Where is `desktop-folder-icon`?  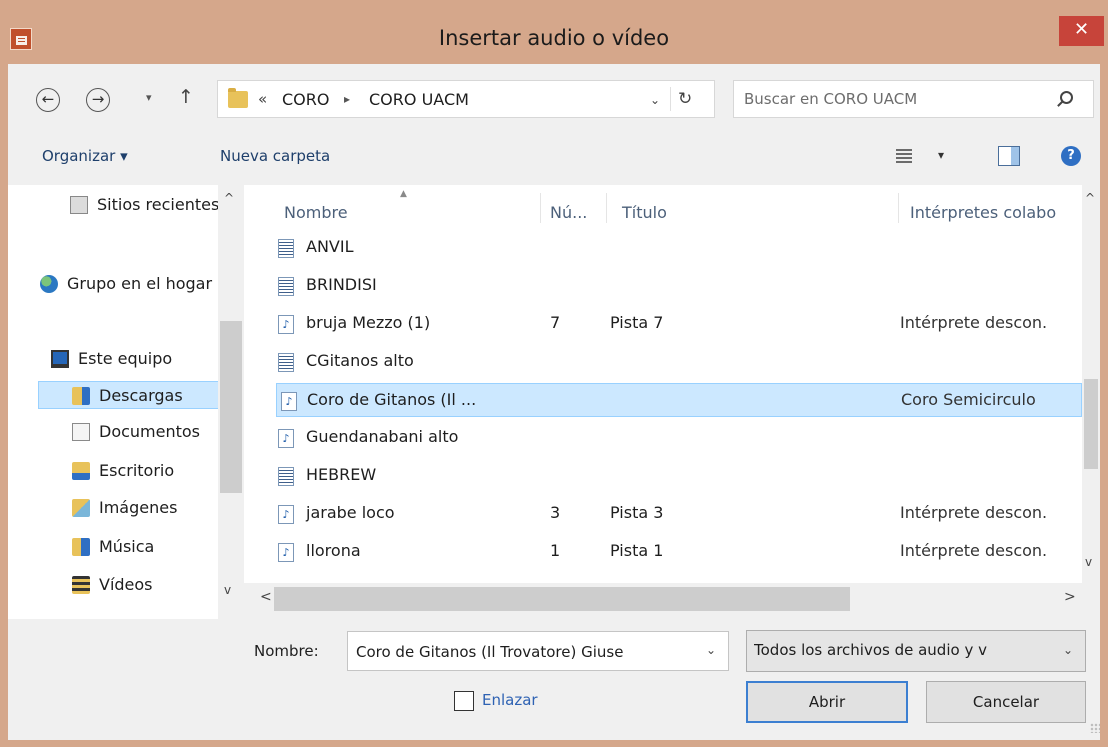
desktop-folder-icon is located at coordinates (81, 471).